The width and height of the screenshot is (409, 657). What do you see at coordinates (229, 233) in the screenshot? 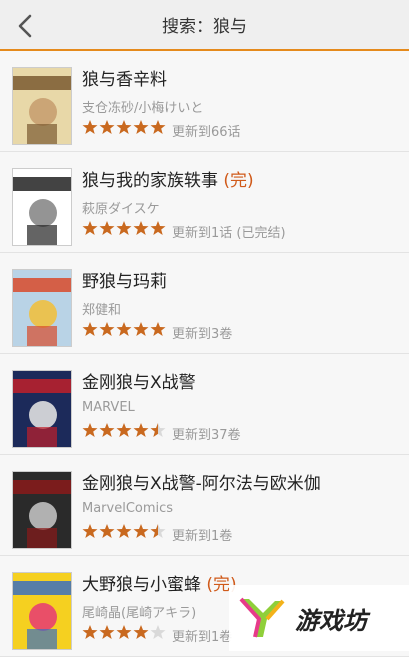
I see `update-status: 更新到1话 (已完结)` at bounding box center [229, 233].